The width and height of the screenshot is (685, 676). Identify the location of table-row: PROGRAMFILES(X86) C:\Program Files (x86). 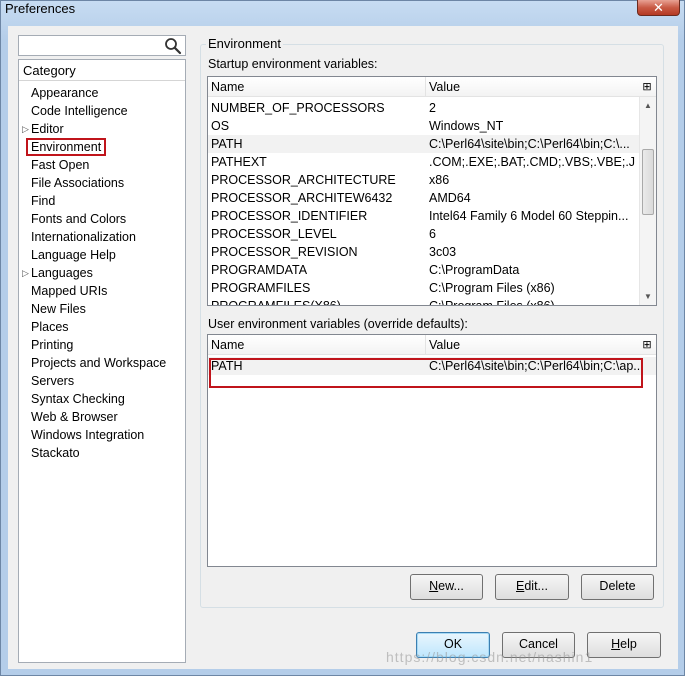
(423, 301).